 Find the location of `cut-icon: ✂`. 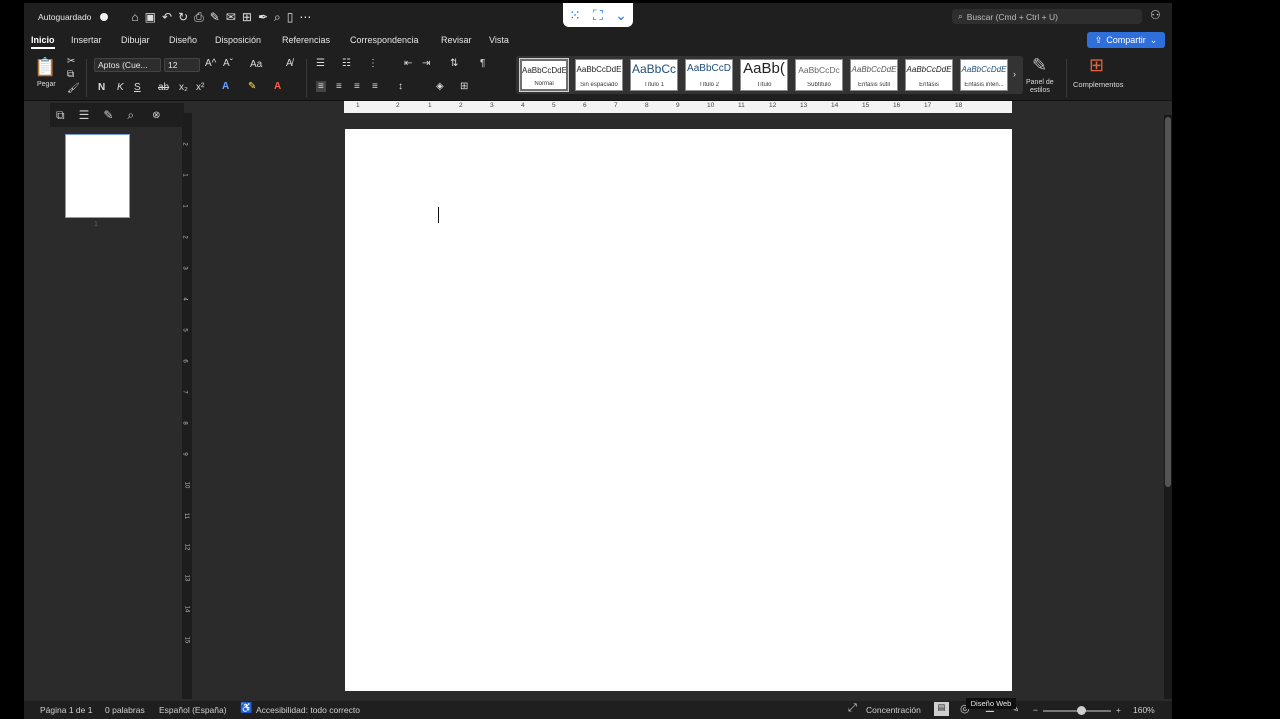

cut-icon: ✂ is located at coordinates (71, 61).